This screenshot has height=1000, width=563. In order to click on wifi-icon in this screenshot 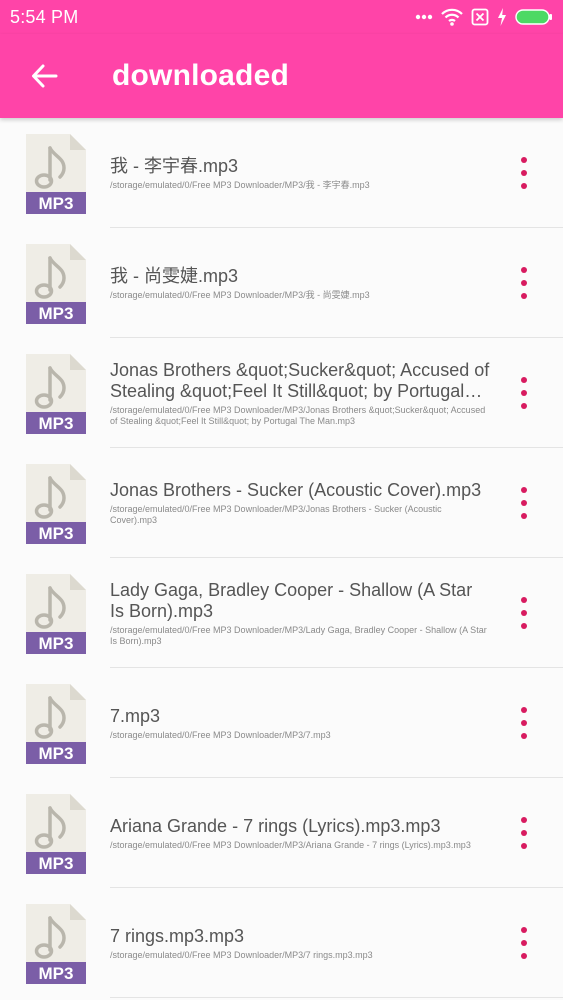, I will do `click(452, 17)`.